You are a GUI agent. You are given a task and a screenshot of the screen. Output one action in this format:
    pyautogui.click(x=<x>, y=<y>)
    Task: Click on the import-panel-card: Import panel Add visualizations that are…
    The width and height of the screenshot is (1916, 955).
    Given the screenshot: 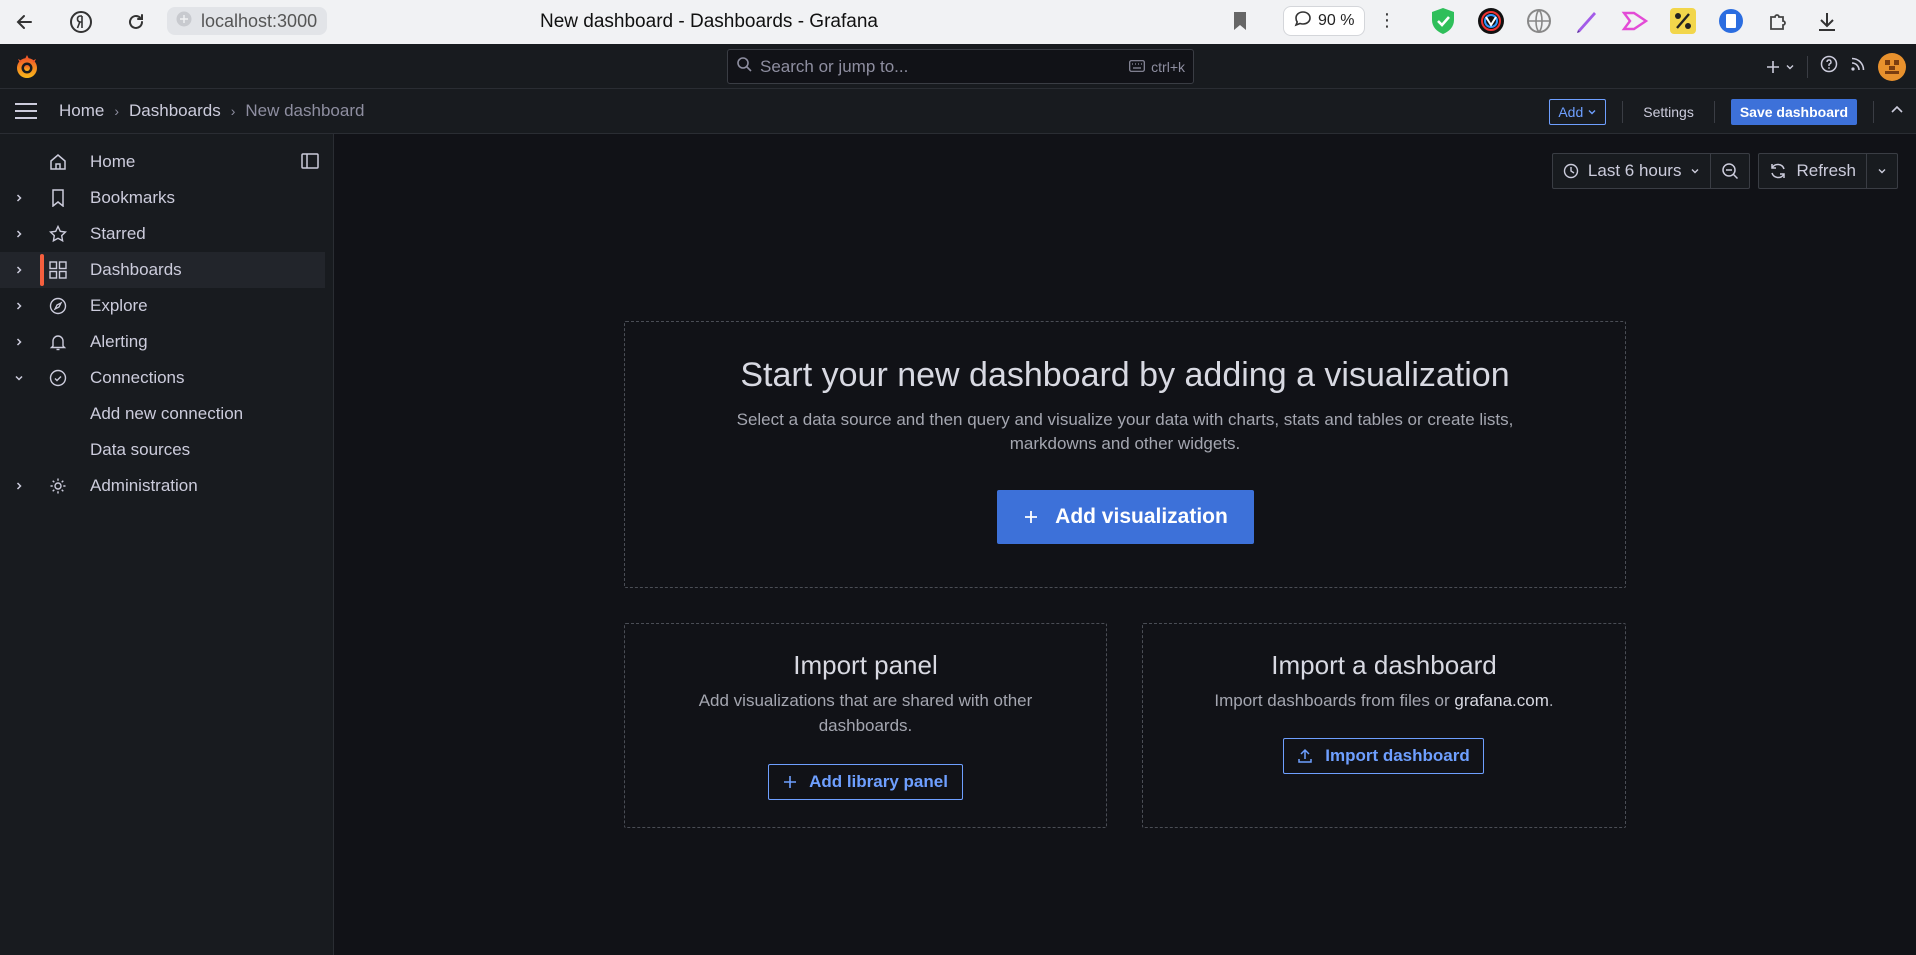 What is the action you would take?
    pyautogui.click(x=865, y=725)
    